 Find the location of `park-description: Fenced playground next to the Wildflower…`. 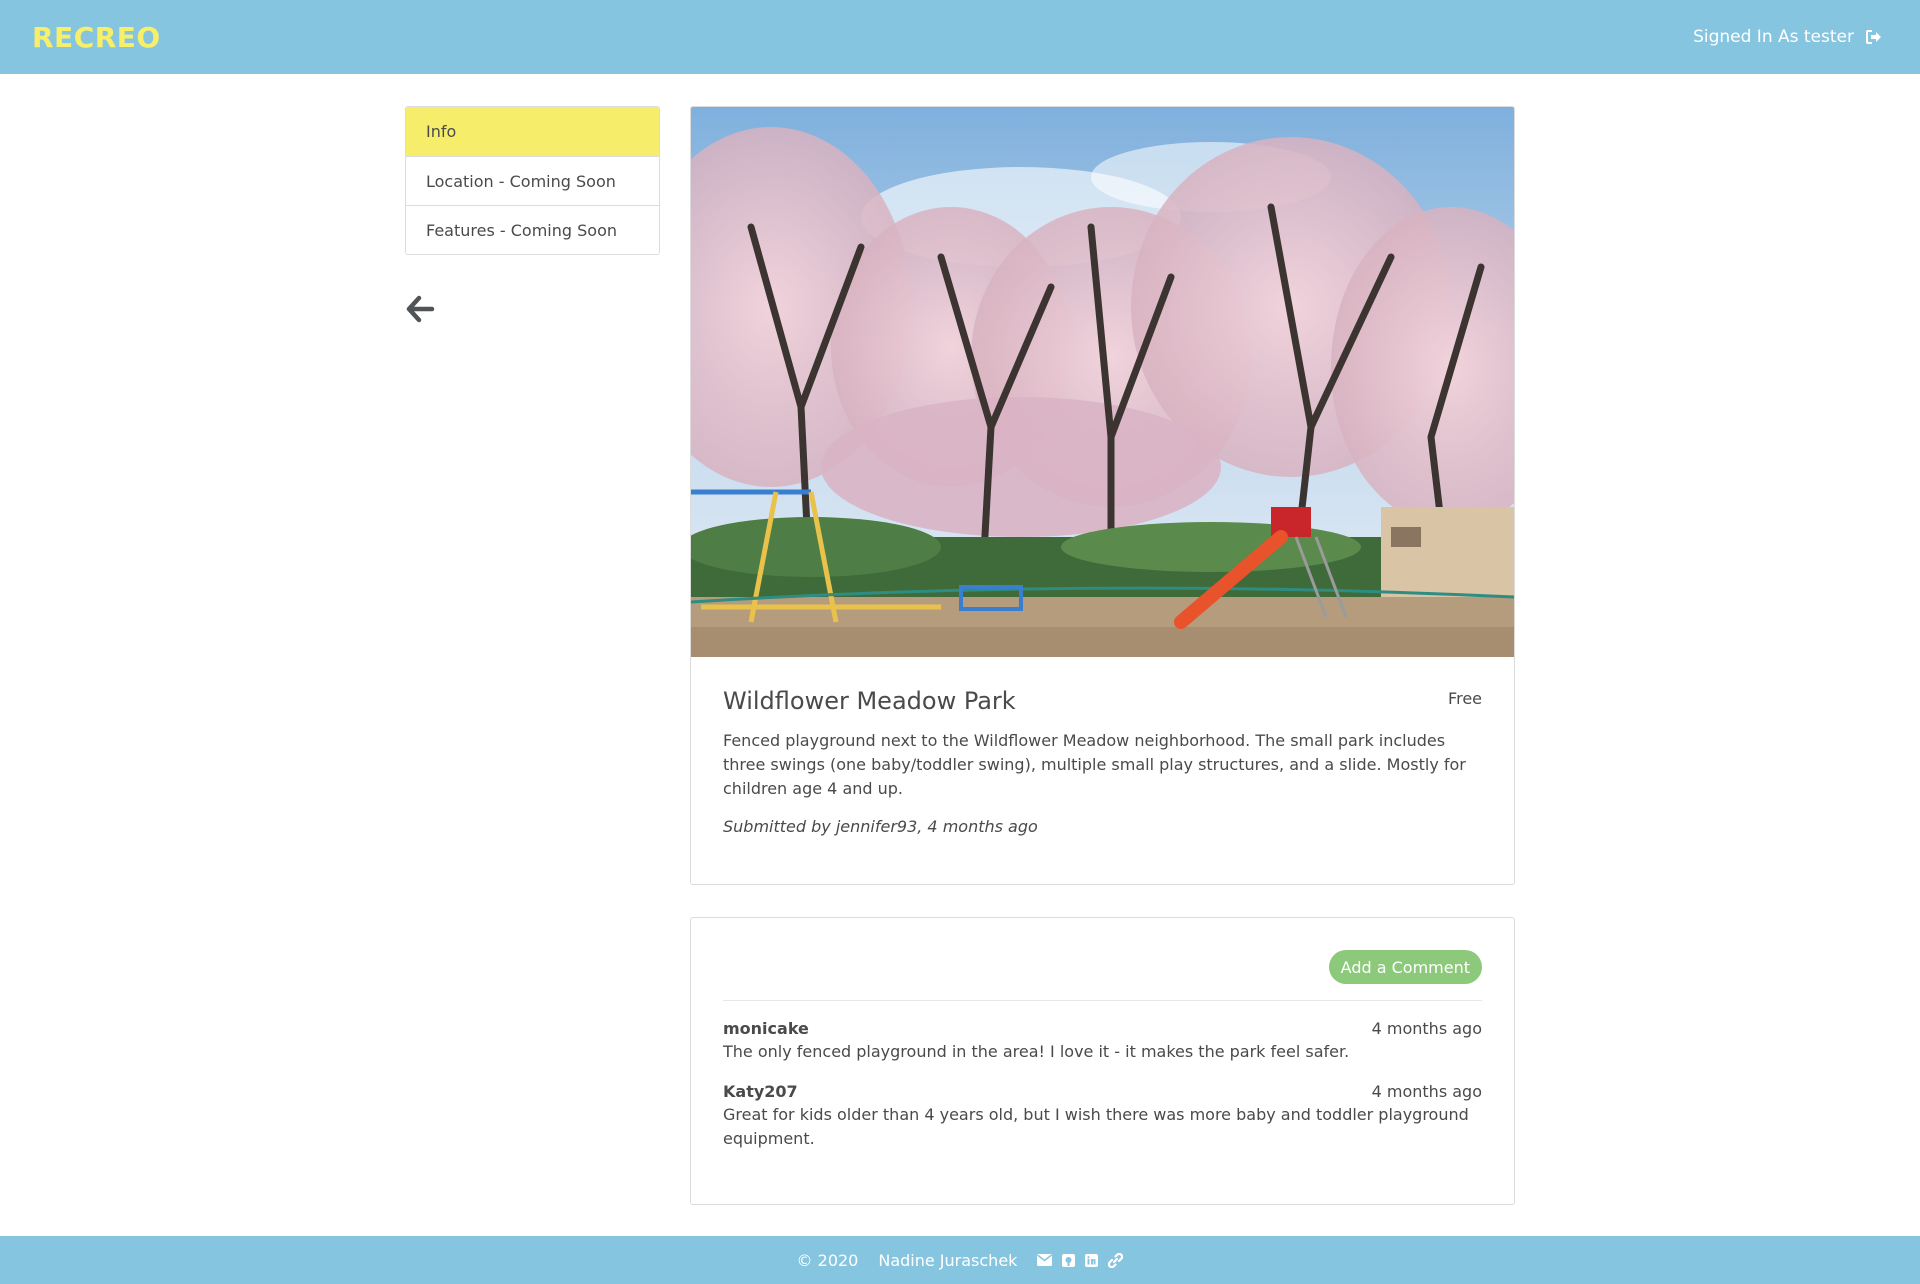

park-description: Fenced playground next to the Wildflower… is located at coordinates (1094, 764).